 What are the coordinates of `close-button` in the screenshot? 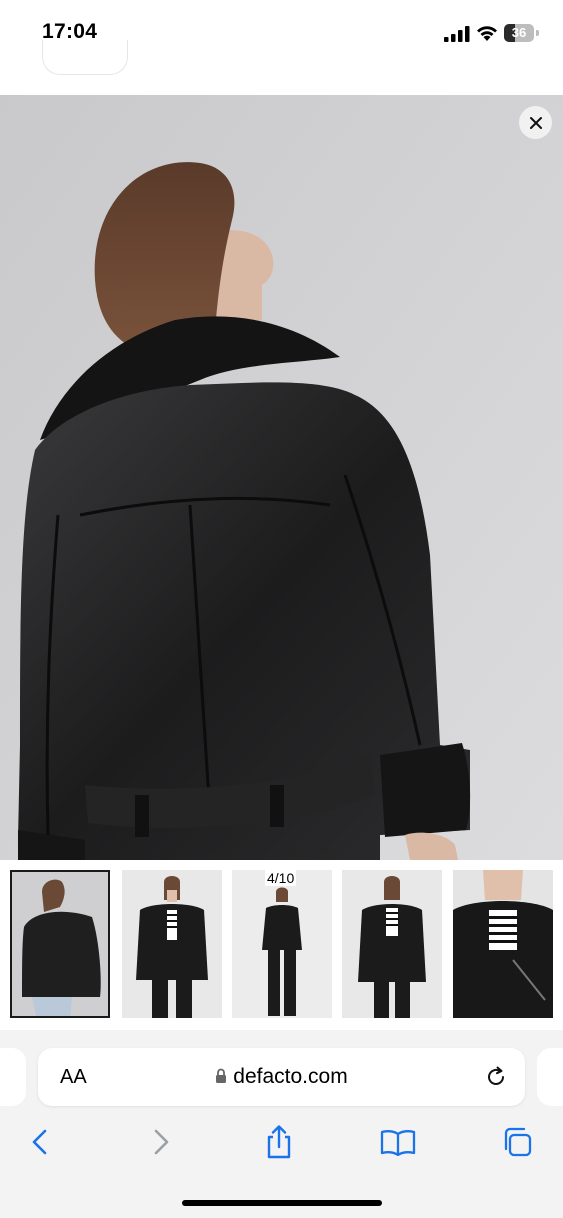 It's located at (535, 122).